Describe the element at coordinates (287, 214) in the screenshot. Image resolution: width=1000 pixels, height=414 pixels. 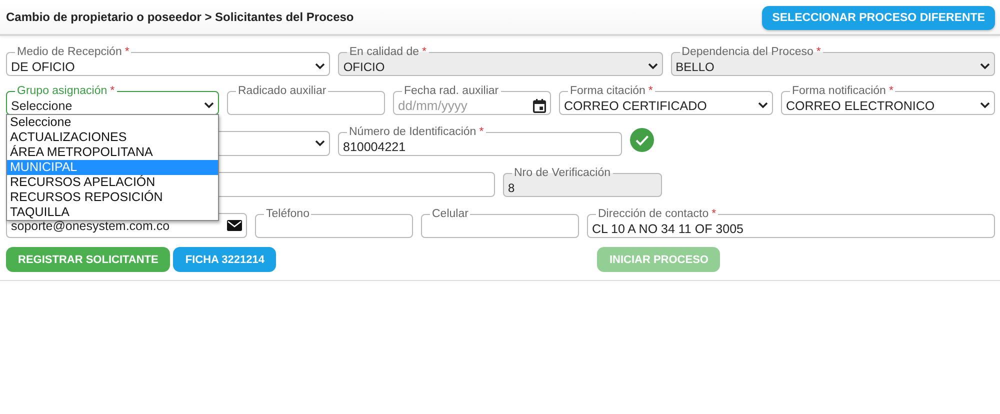
I see `field-label: Teléfono` at that location.